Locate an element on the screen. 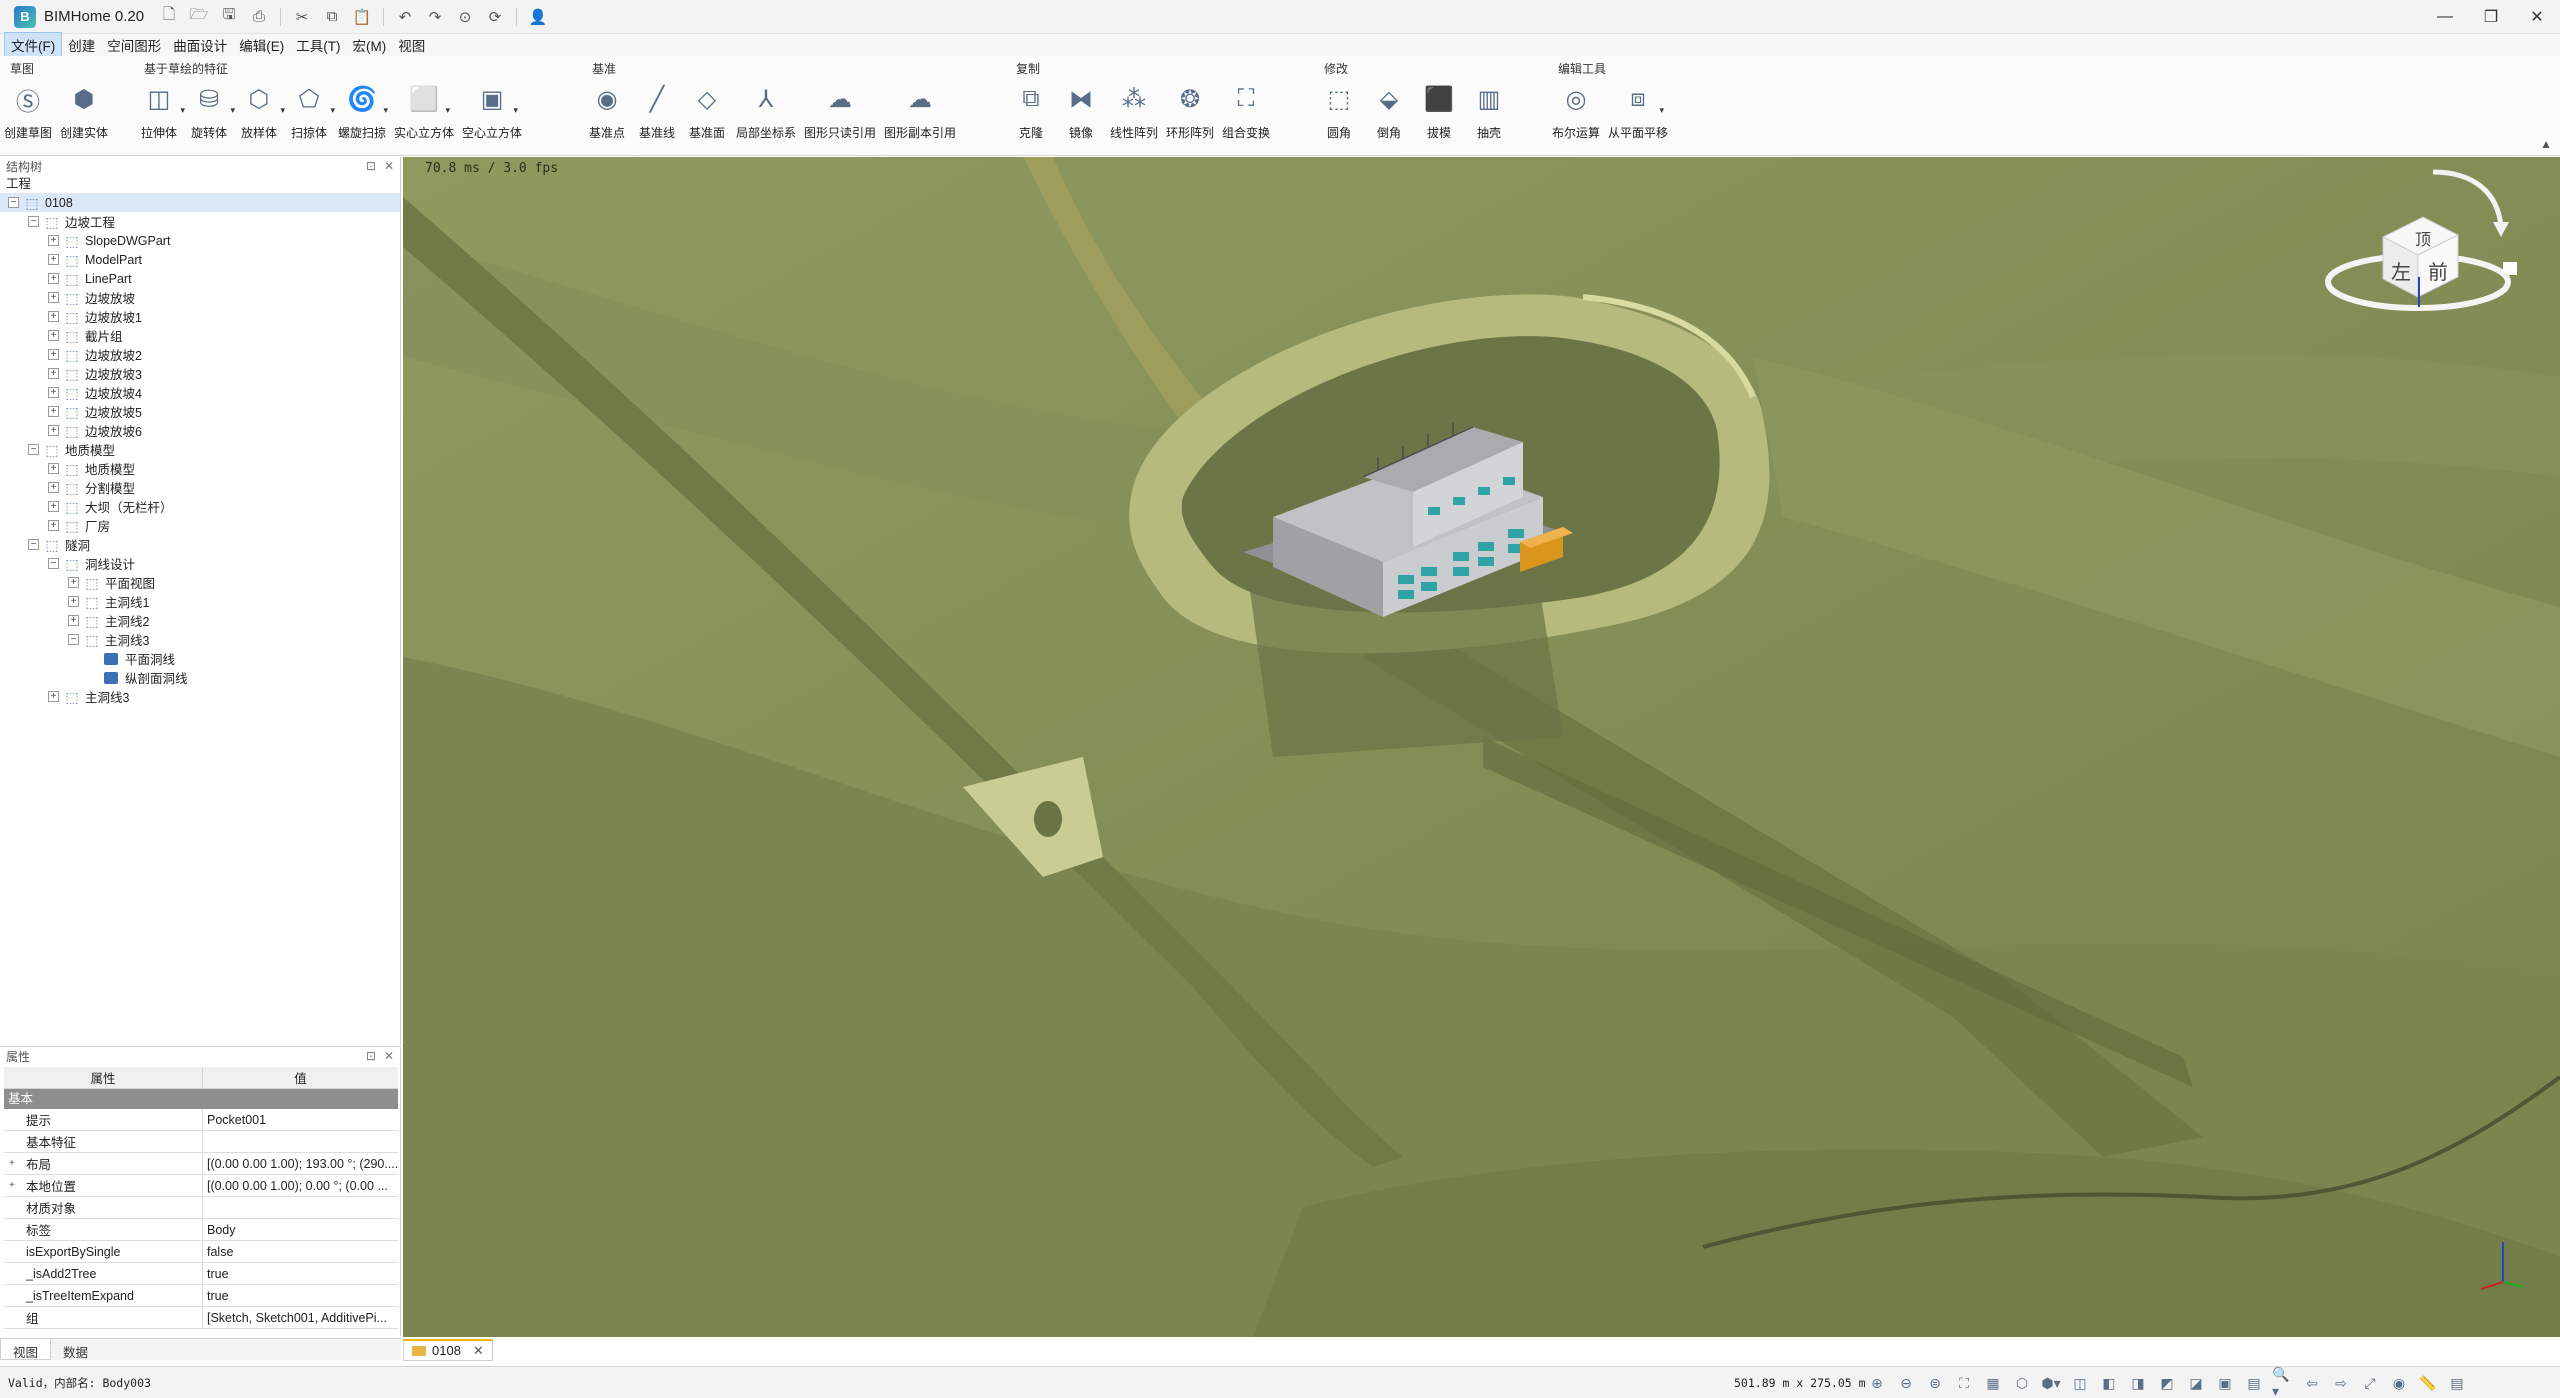 The width and height of the screenshot is (2560, 1398). tree-node: + ⬚ 大坝（无栏杆） is located at coordinates (200, 506).